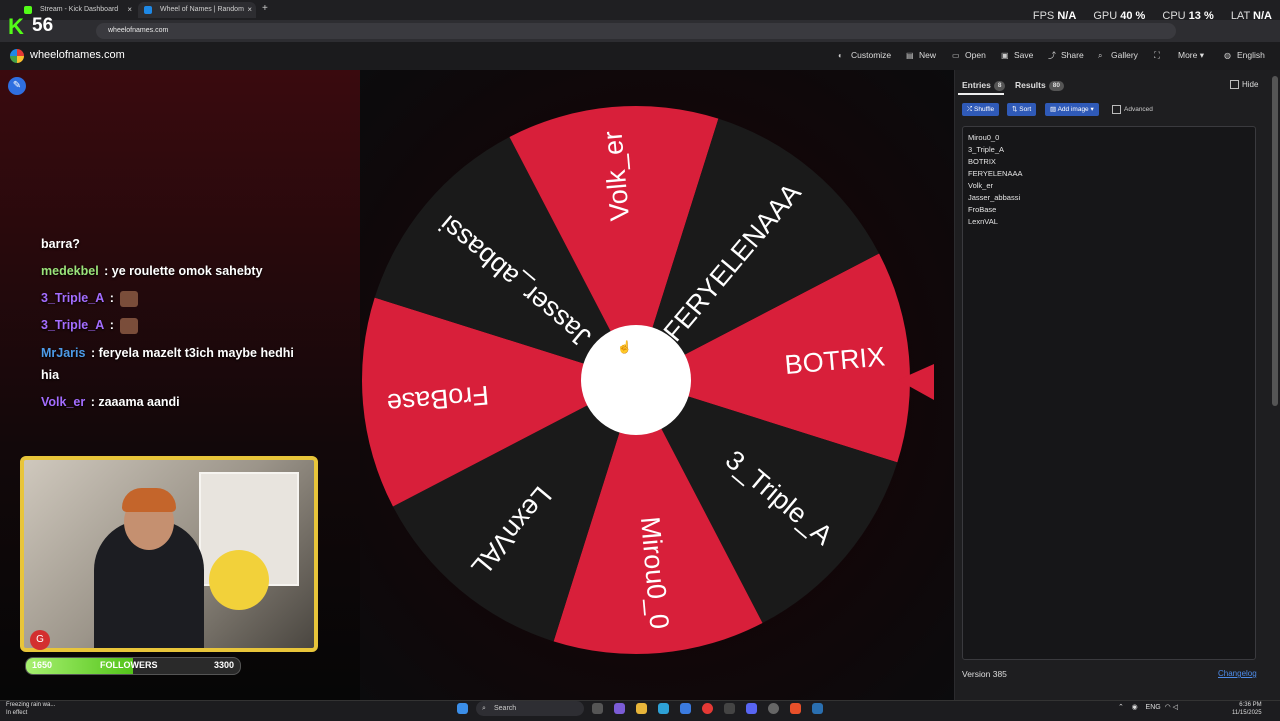  Describe the element at coordinates (50, 375) in the screenshot. I see `chat-username: hia` at that location.